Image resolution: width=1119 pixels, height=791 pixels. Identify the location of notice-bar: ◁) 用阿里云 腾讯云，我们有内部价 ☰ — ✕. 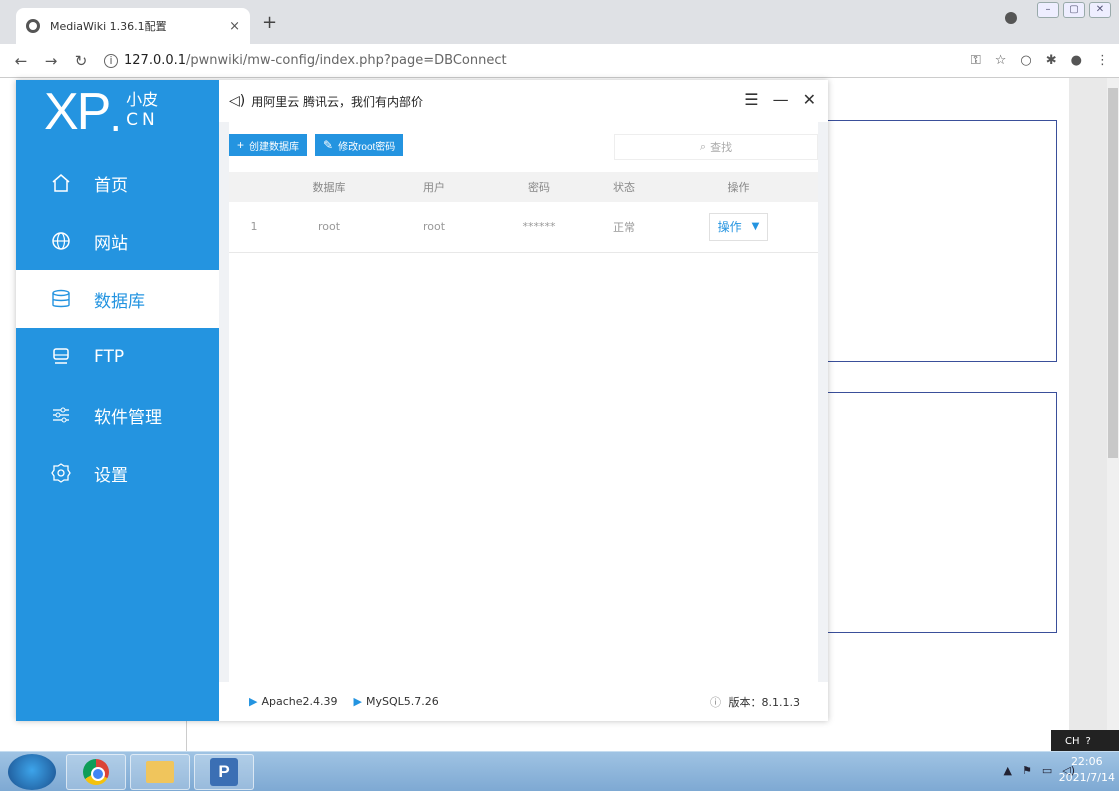
(523, 101).